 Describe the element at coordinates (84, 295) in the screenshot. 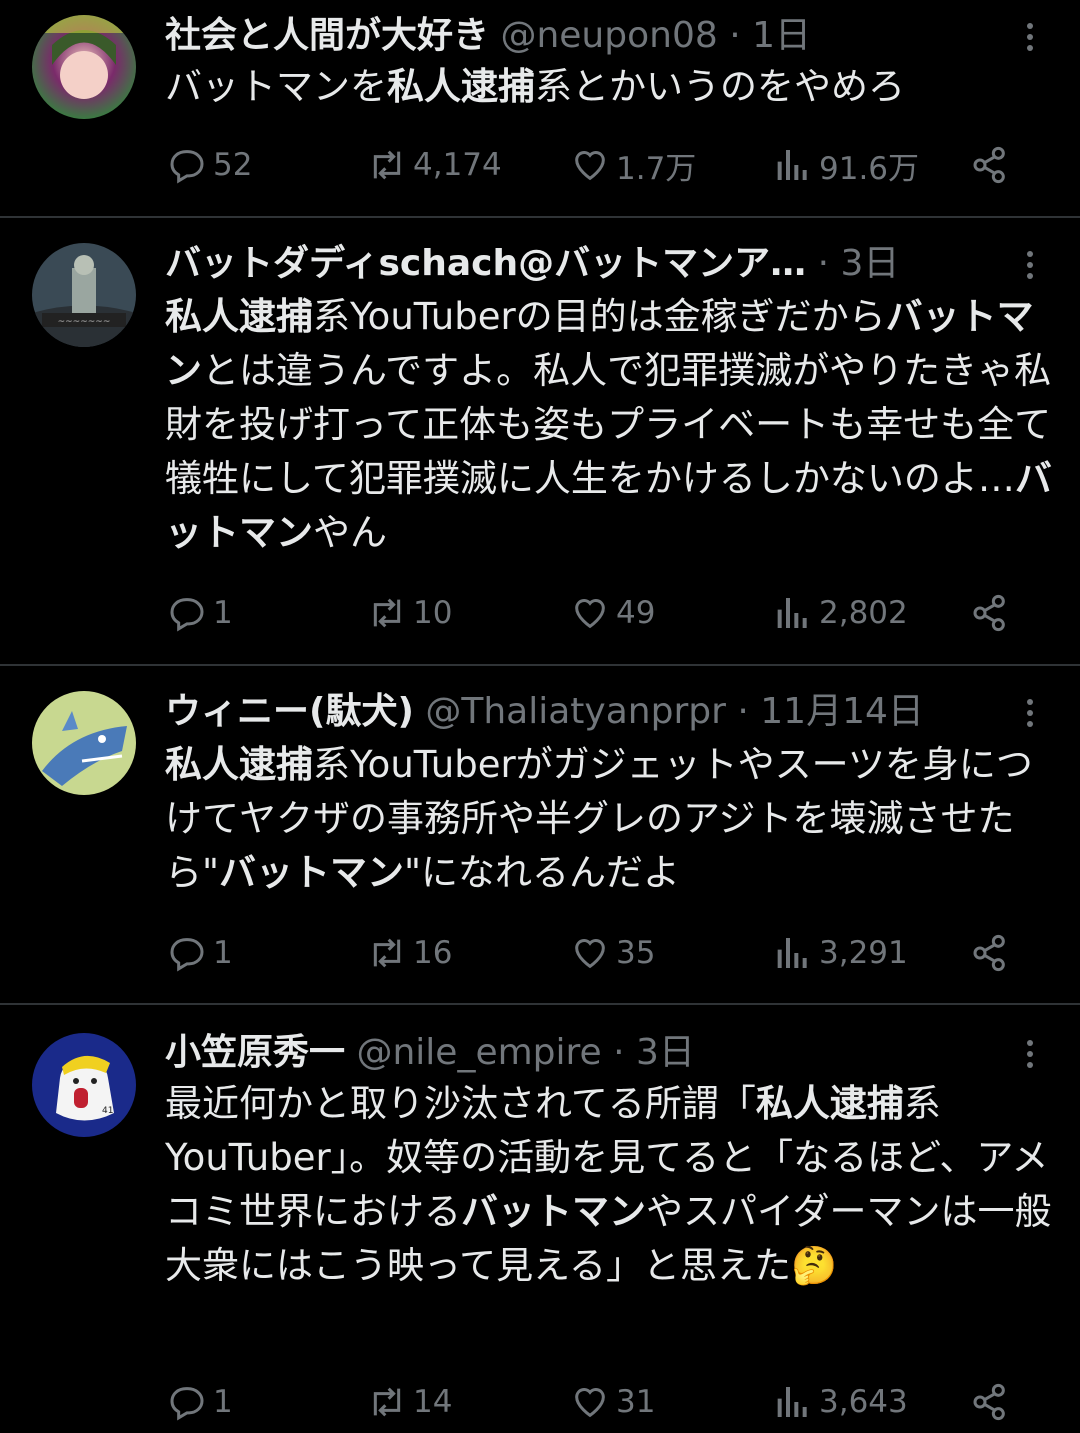

I see `avatar: ~~~~~~~` at that location.